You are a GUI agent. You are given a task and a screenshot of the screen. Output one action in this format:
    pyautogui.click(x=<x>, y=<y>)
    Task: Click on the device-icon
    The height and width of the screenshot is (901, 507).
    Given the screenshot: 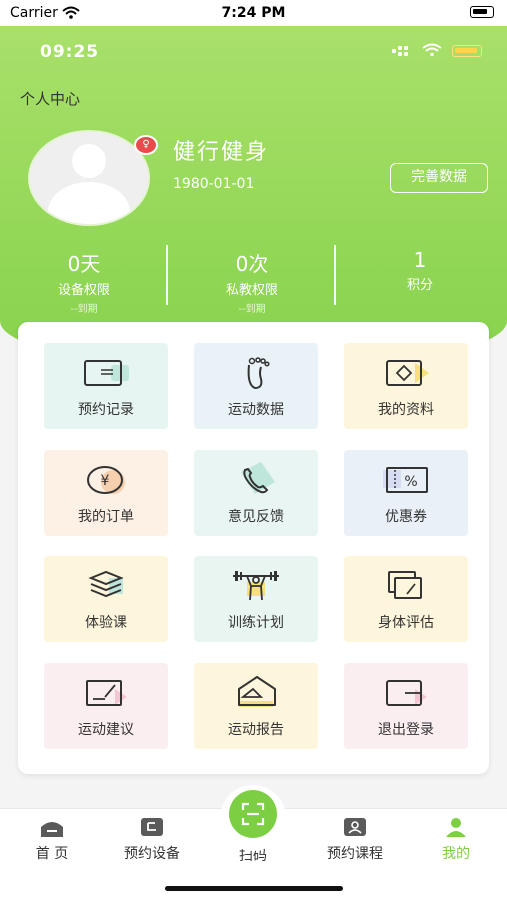 What is the action you would take?
    pyautogui.click(x=152, y=827)
    